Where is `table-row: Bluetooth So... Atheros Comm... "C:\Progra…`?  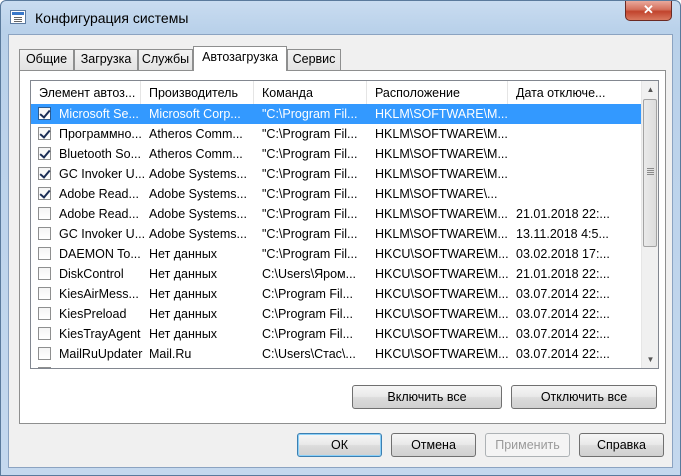
table-row: Bluetooth So... Atheros Comm... "C:\Progra… is located at coordinates (336, 154).